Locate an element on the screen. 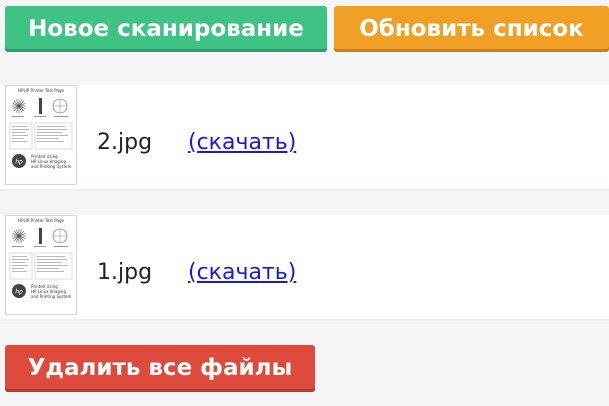 This screenshot has height=406, width=609. refresh-list-button: Обновить список is located at coordinates (471, 29).